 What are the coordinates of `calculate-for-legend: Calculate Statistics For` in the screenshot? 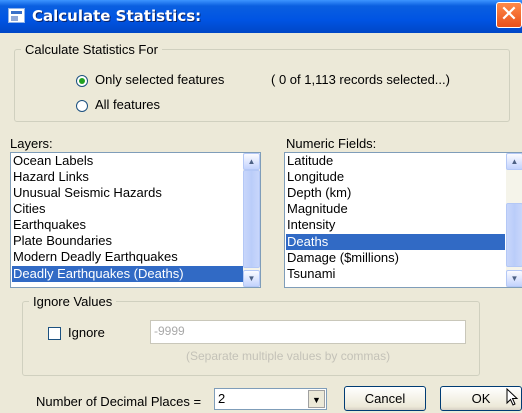 It's located at (91, 49).